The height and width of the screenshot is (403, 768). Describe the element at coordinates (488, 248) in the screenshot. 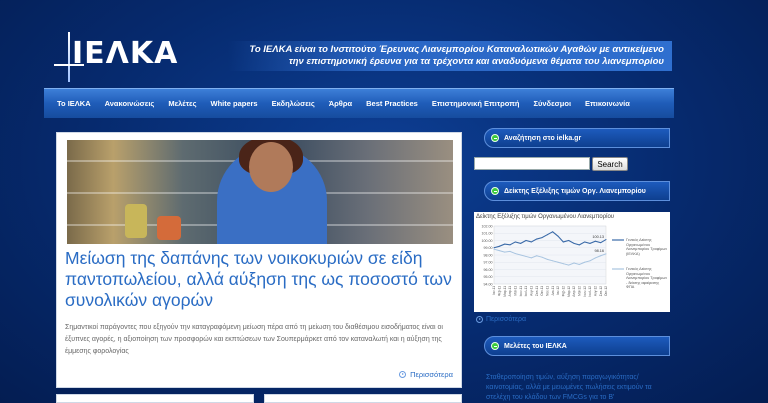

I see `chart-y-tick-label: 99.00` at that location.